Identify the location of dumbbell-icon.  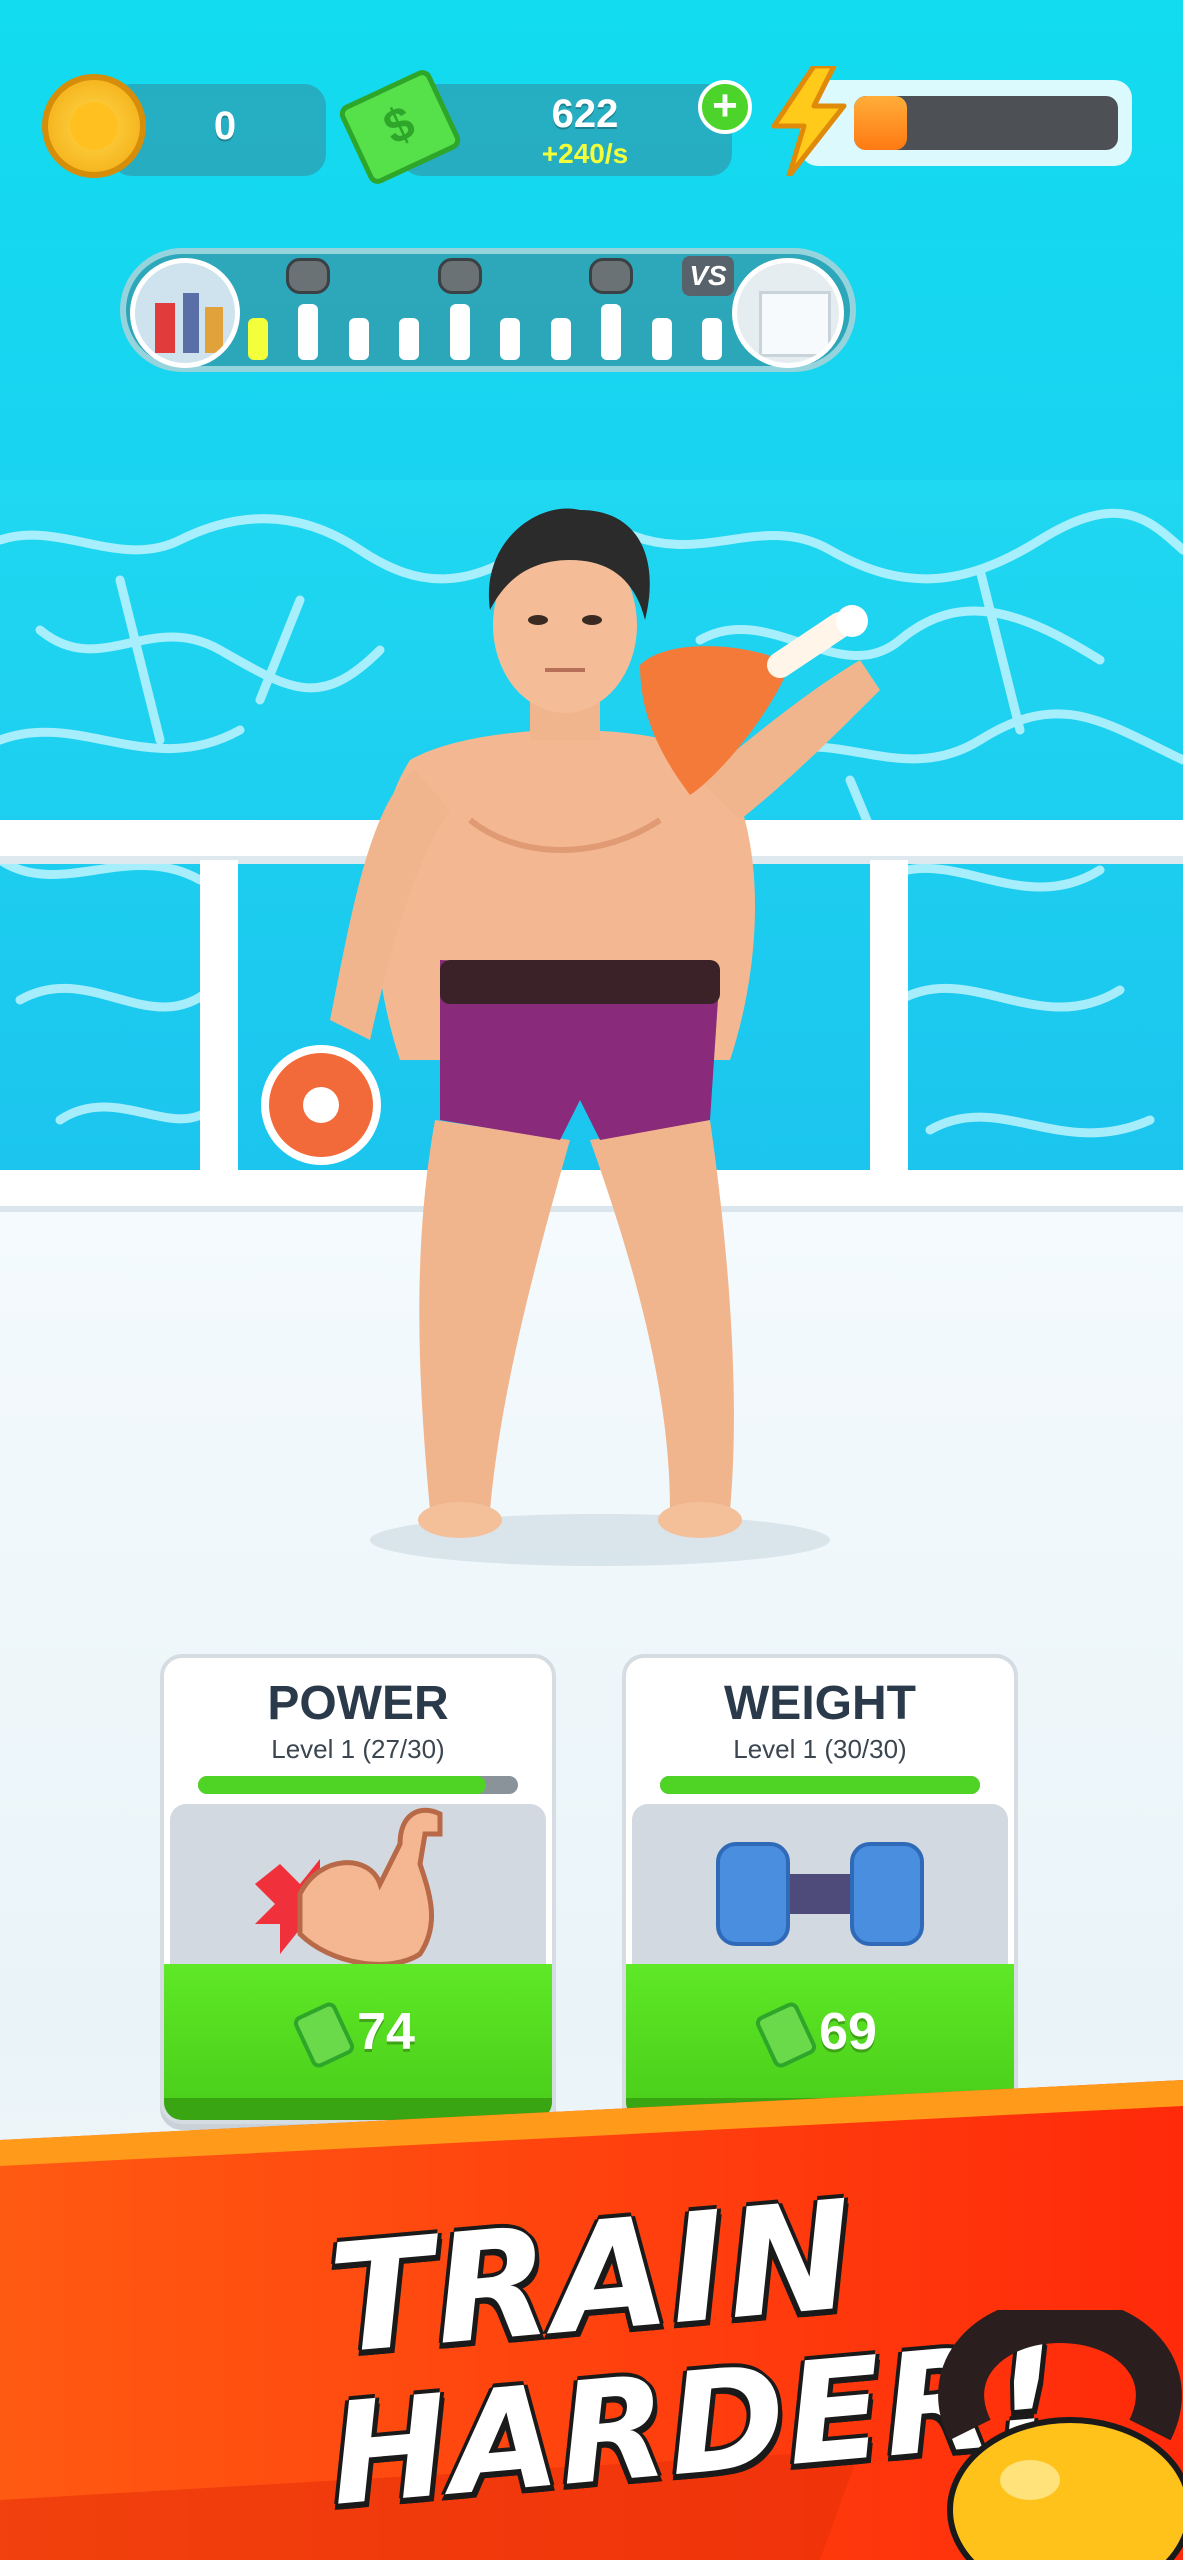
(820, 1894).